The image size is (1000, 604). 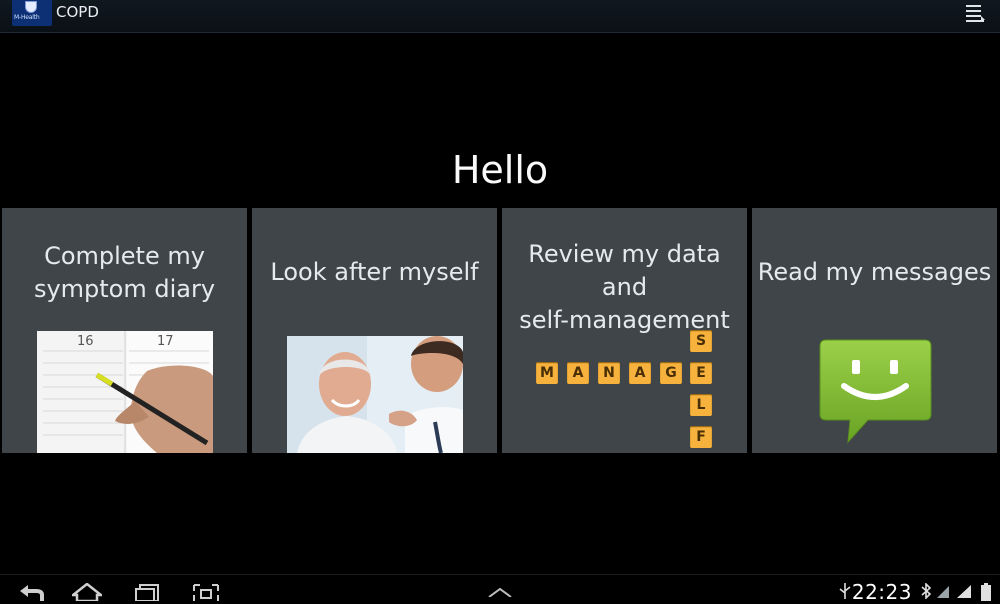 I want to click on signal-icon, so click(x=964, y=591).